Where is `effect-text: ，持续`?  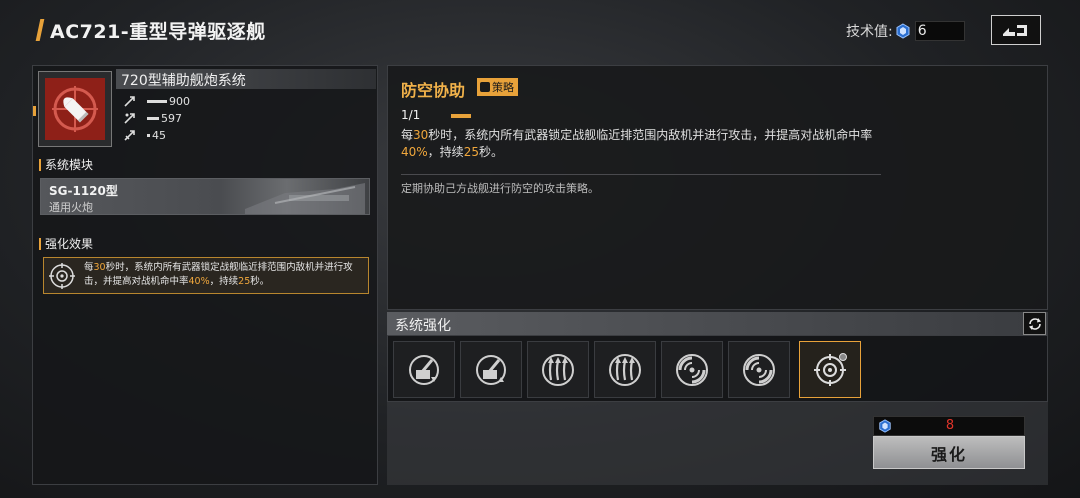
effect-text: ，持续 is located at coordinates (224, 281).